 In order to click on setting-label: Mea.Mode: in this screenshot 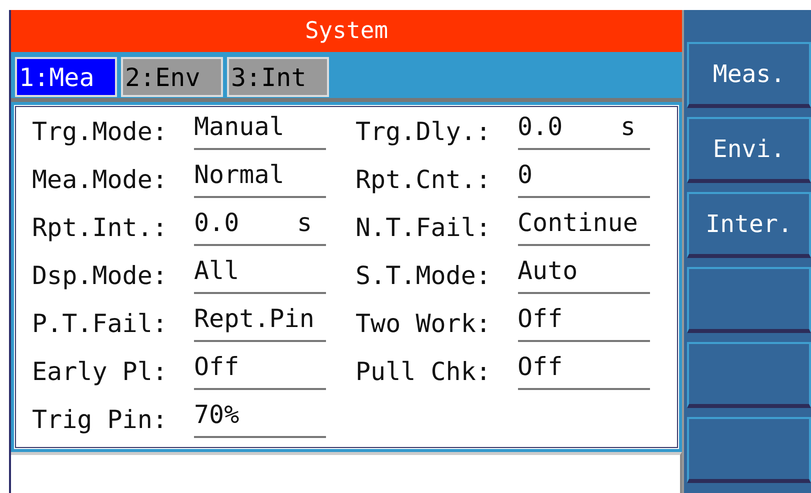, I will do `click(100, 179)`.